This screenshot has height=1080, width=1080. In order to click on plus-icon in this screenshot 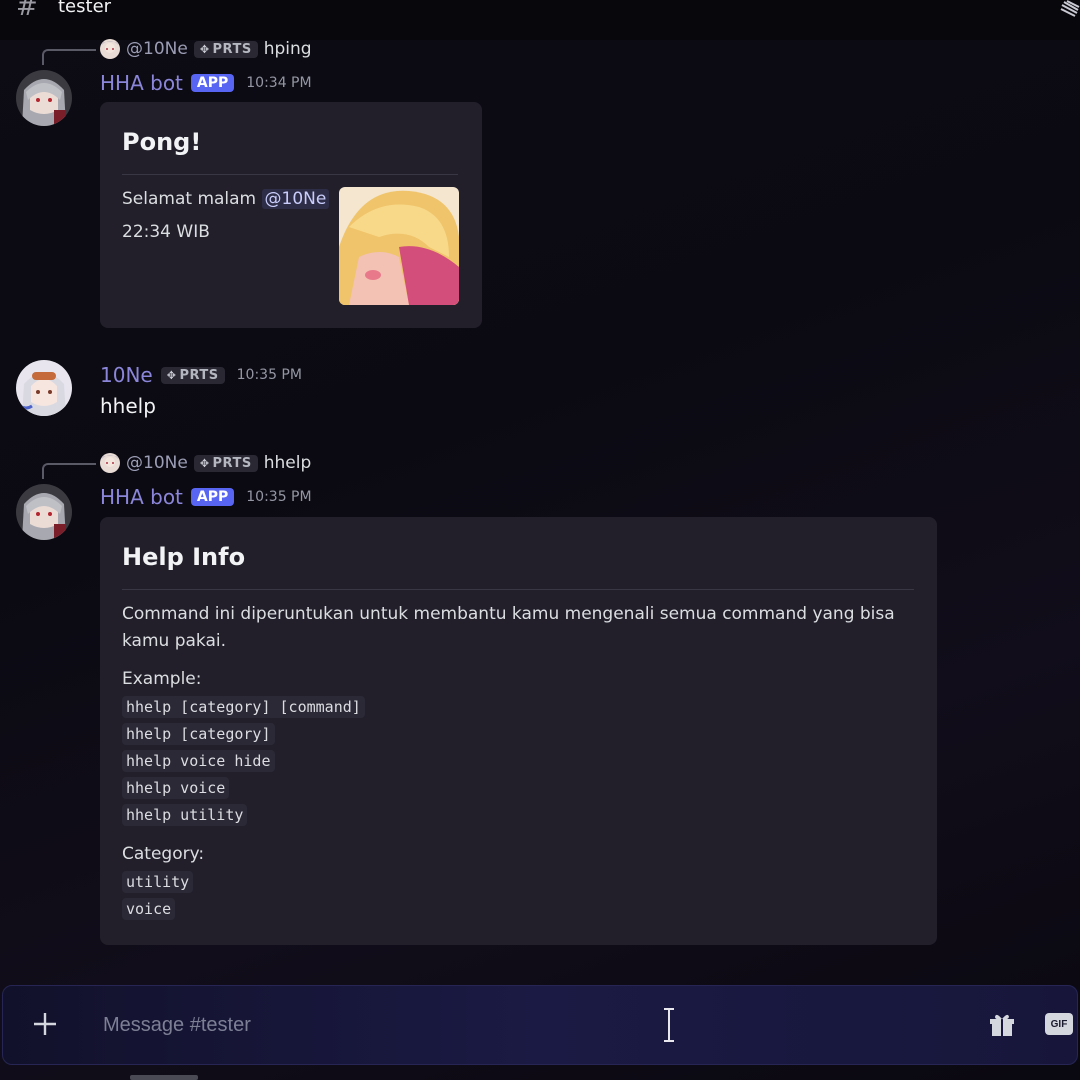, I will do `click(45, 1024)`.